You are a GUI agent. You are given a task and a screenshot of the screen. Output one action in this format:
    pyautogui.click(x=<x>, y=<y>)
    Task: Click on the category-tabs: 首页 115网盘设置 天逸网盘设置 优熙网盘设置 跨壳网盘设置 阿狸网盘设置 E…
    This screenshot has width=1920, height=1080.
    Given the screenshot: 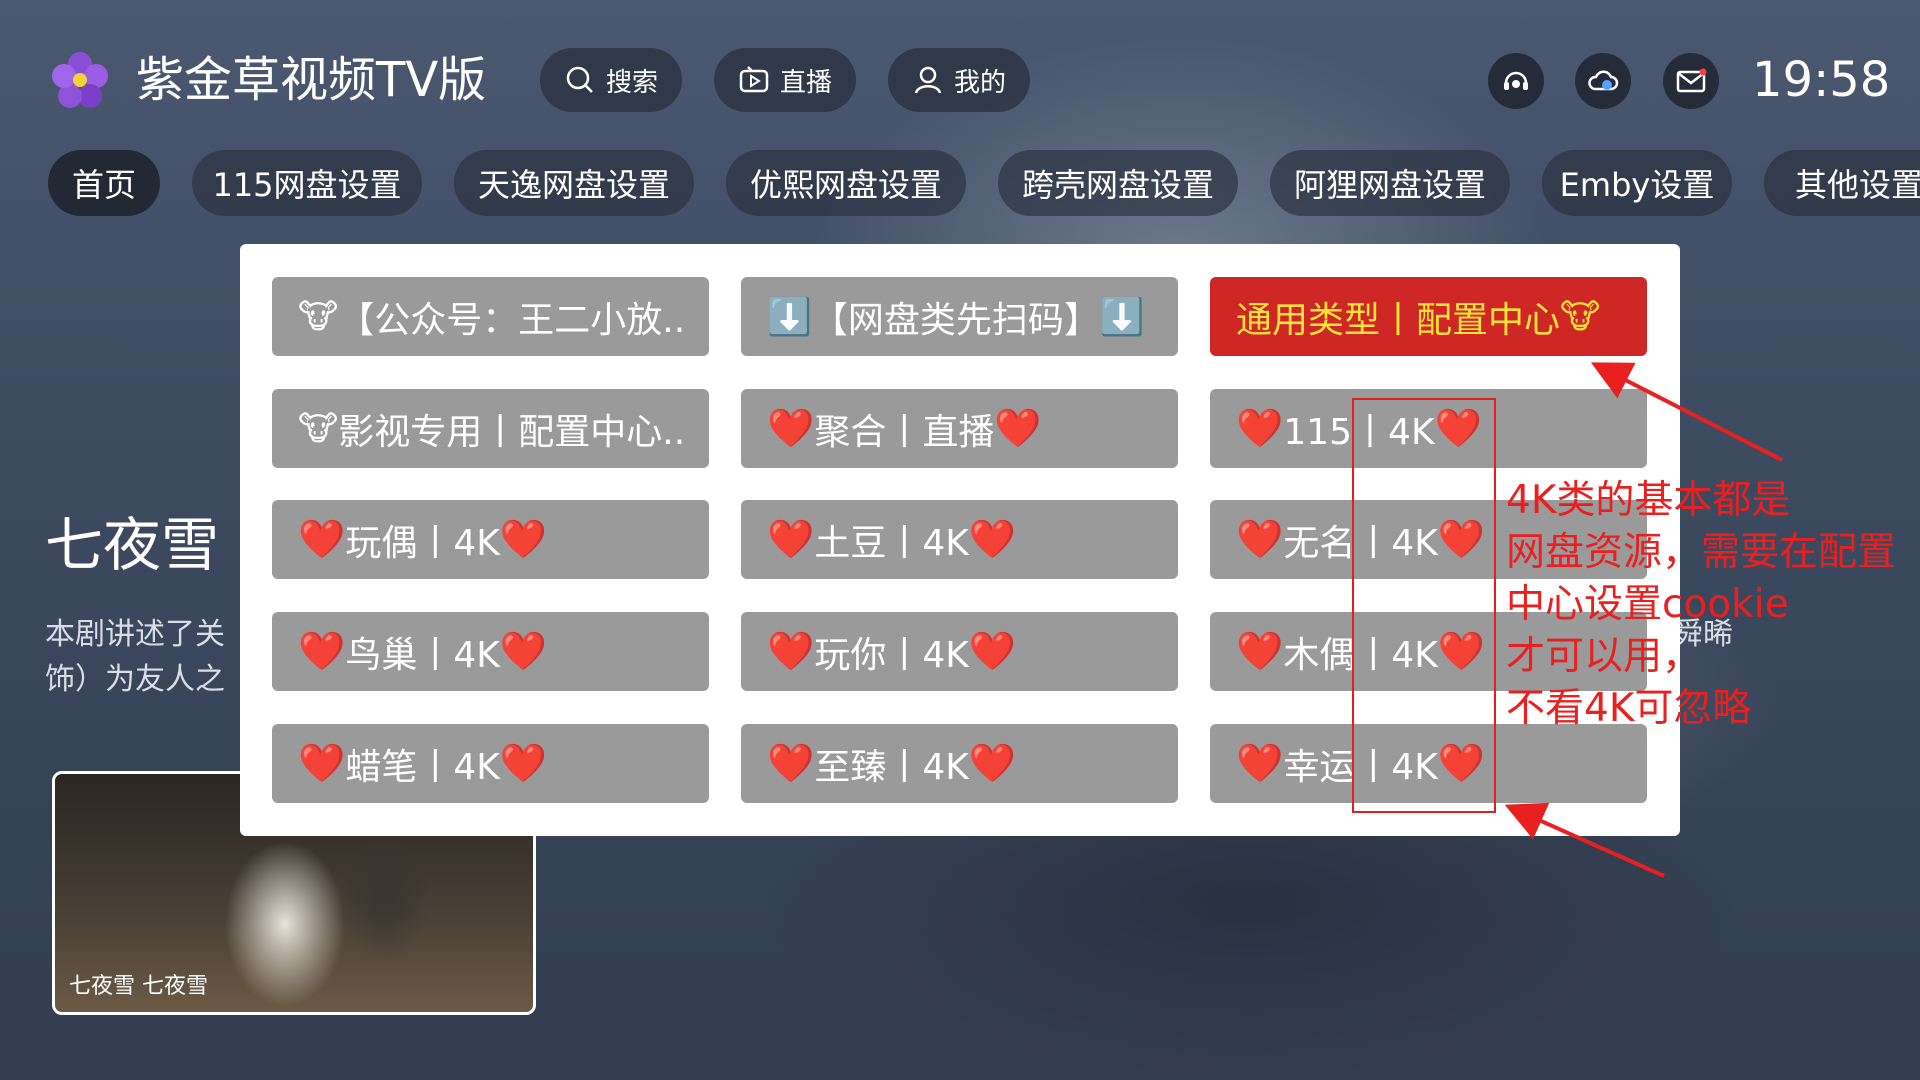 What is the action you would take?
    pyautogui.click(x=984, y=183)
    